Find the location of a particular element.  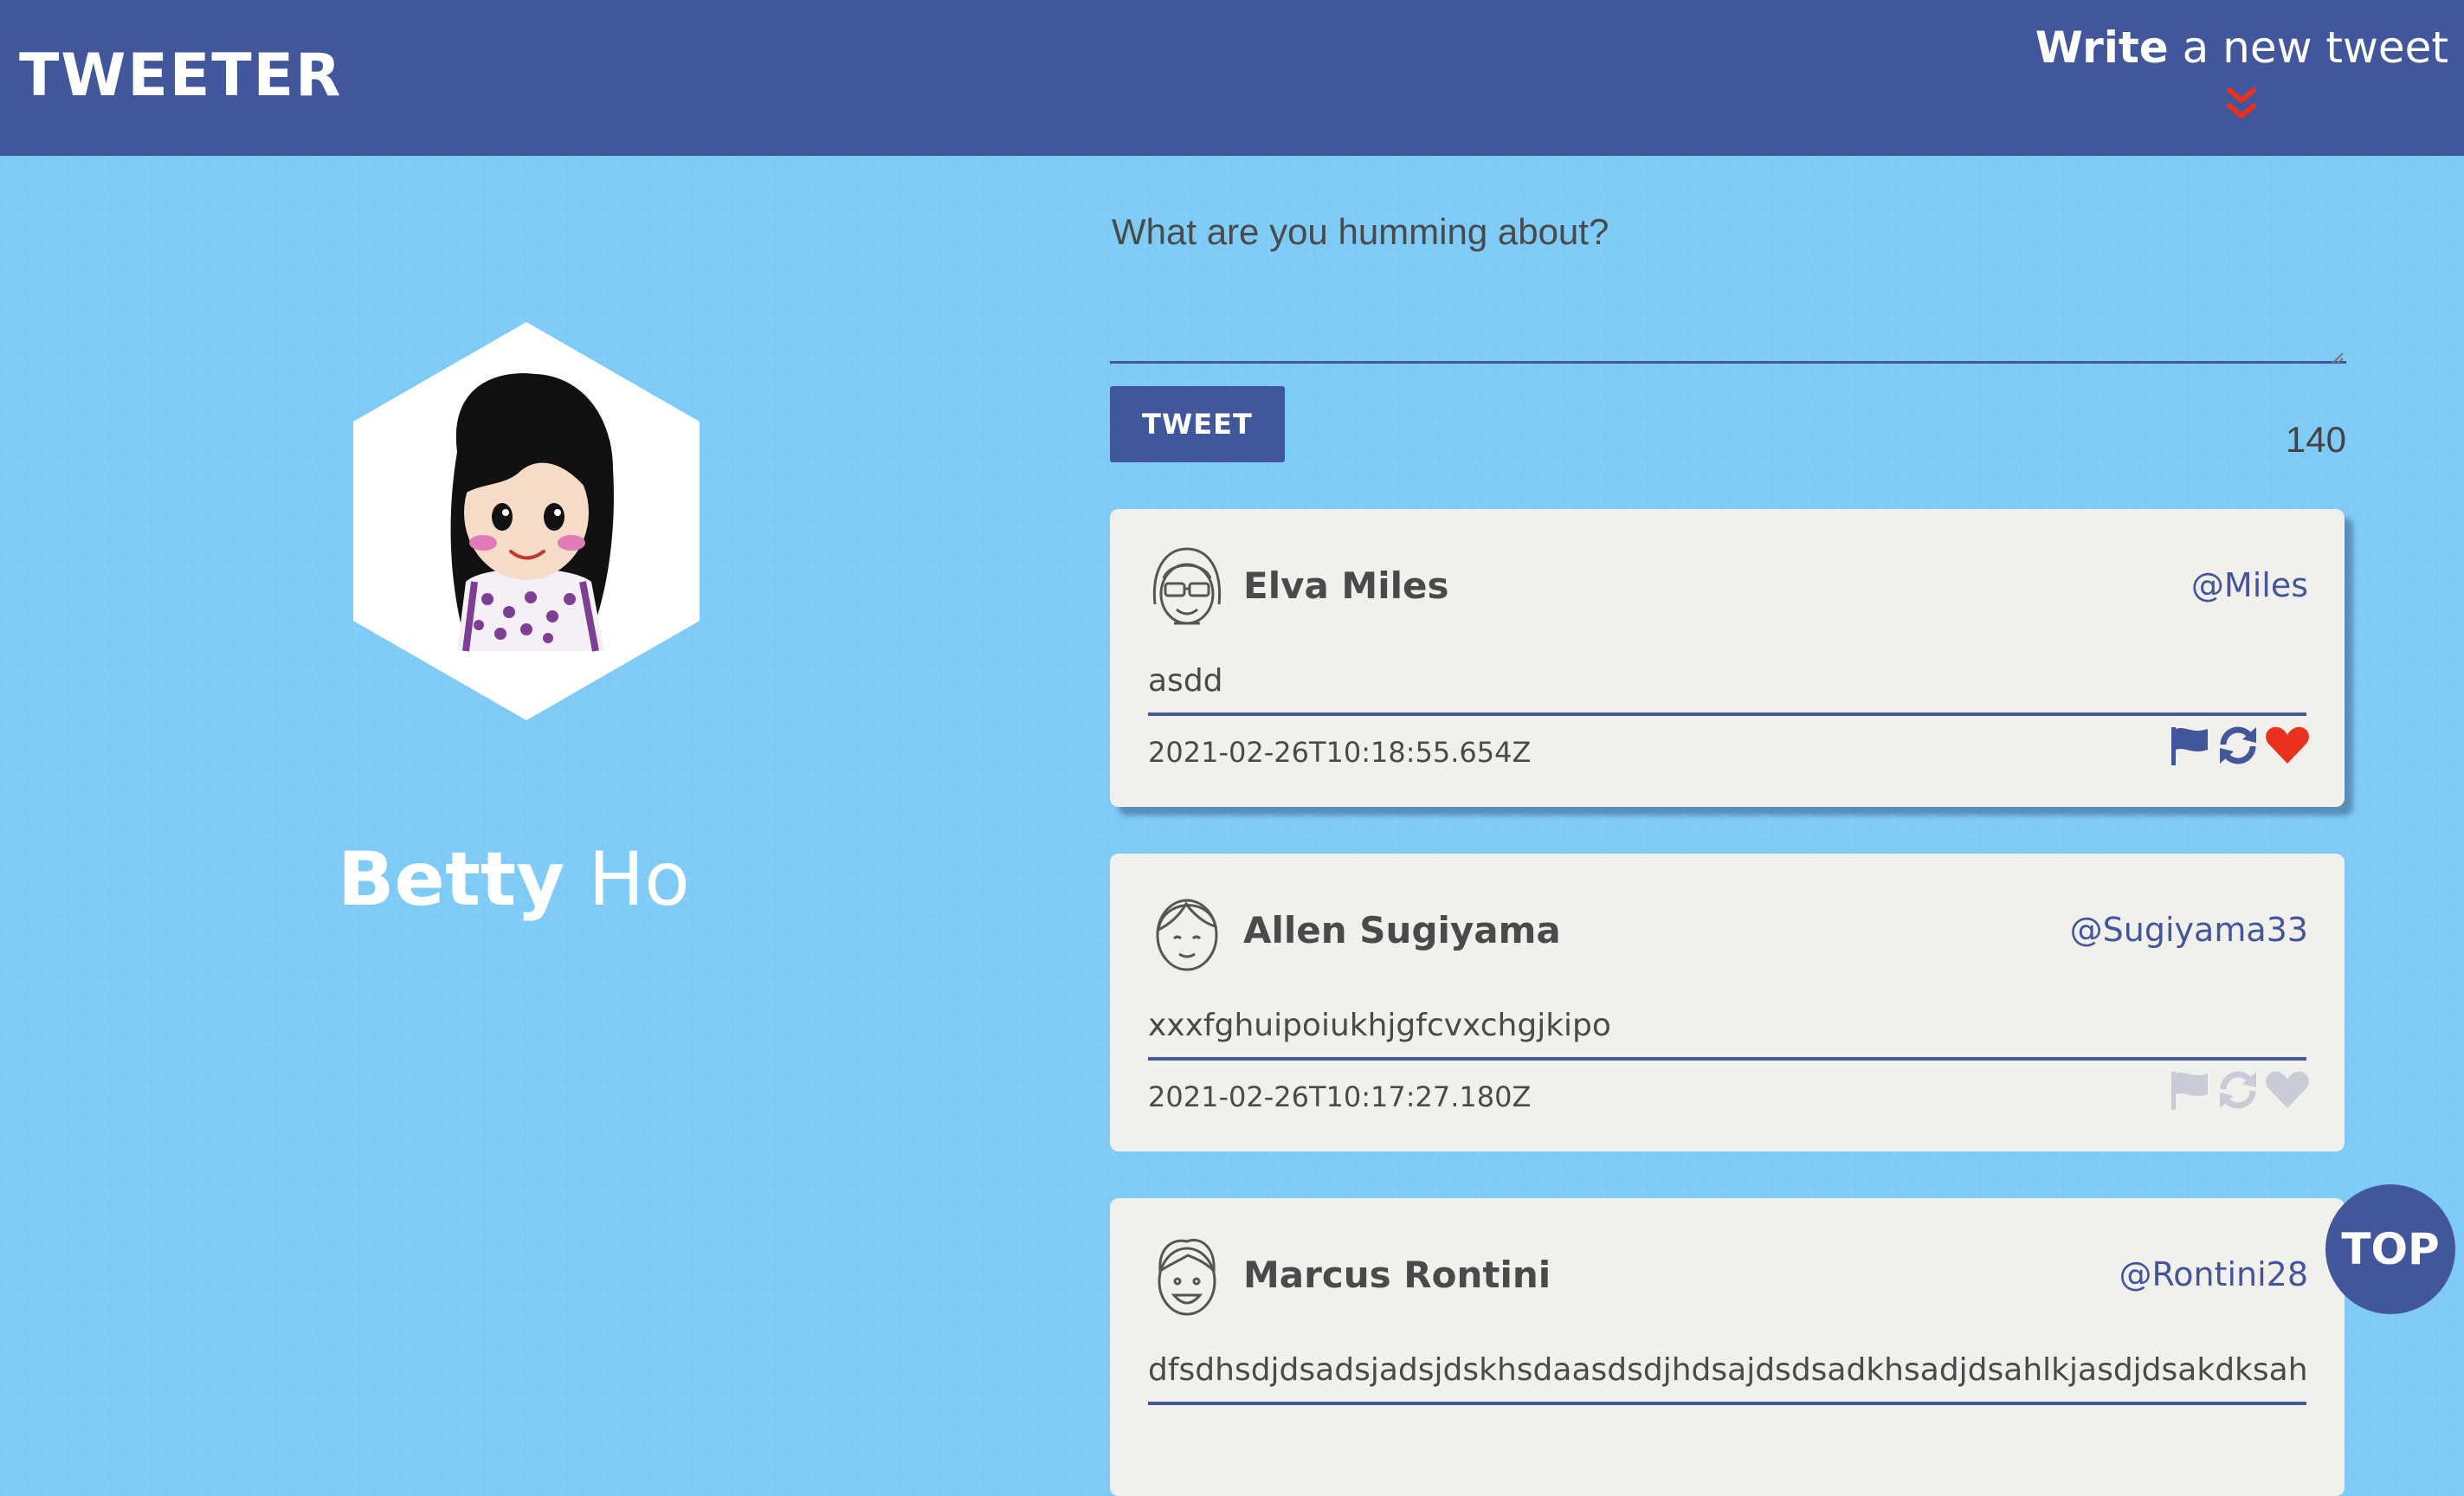

write-label-bold: Write is located at coordinates (2102, 48).